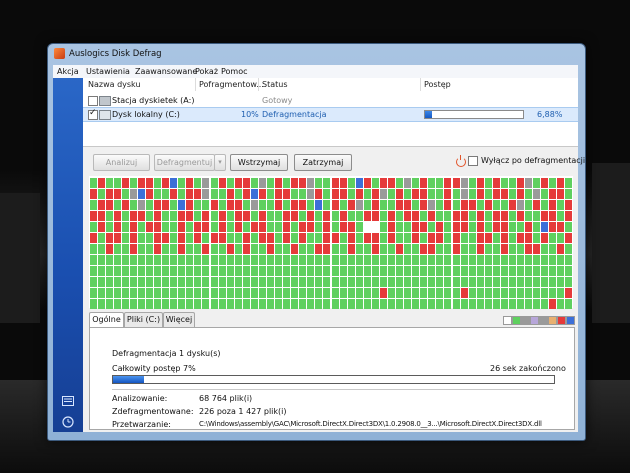  What do you see at coordinates (259, 162) in the screenshot?
I see `pause-button: Wstrzymaj` at bounding box center [259, 162].